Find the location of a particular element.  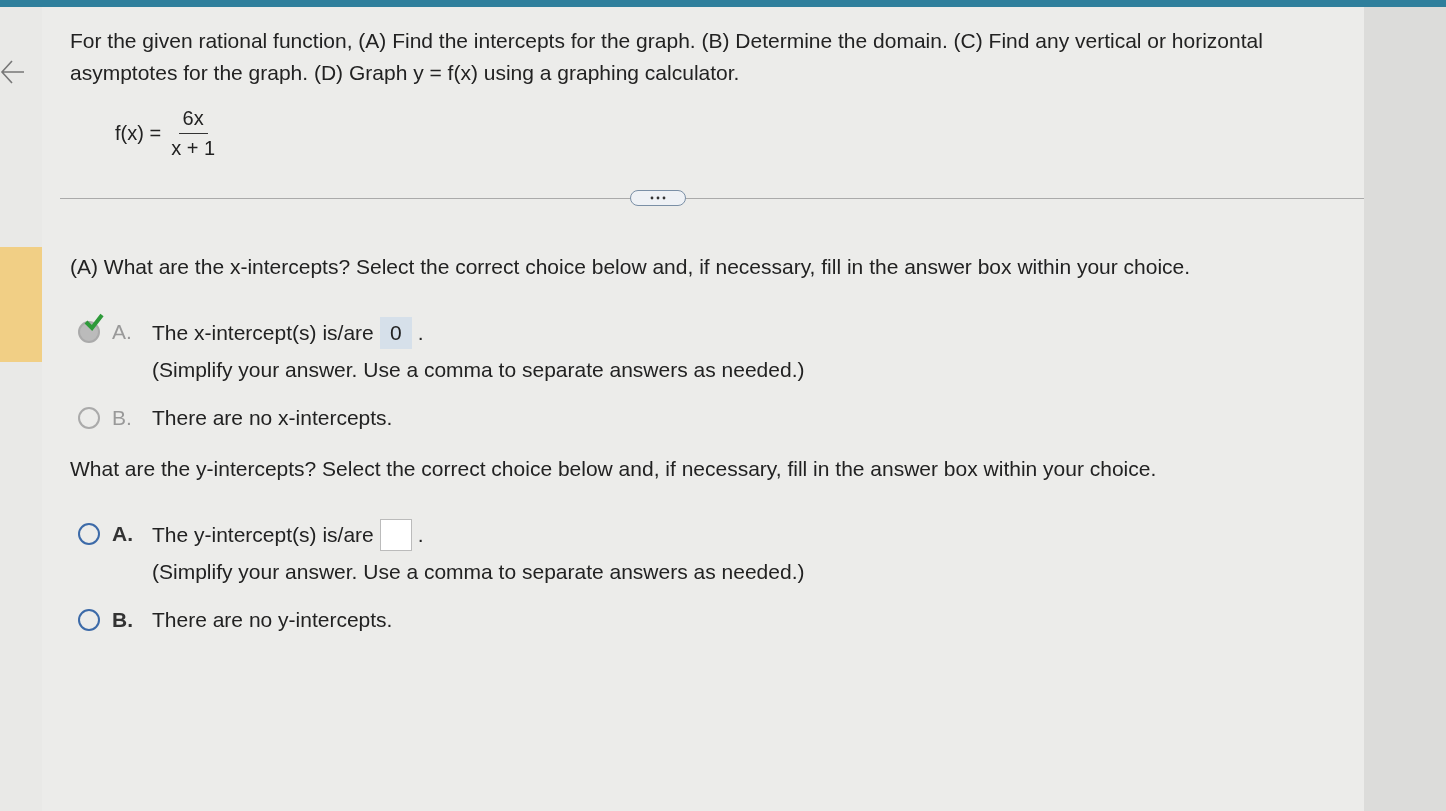

choice-text: The x-intercept(s) is/are is located at coordinates (263, 333).